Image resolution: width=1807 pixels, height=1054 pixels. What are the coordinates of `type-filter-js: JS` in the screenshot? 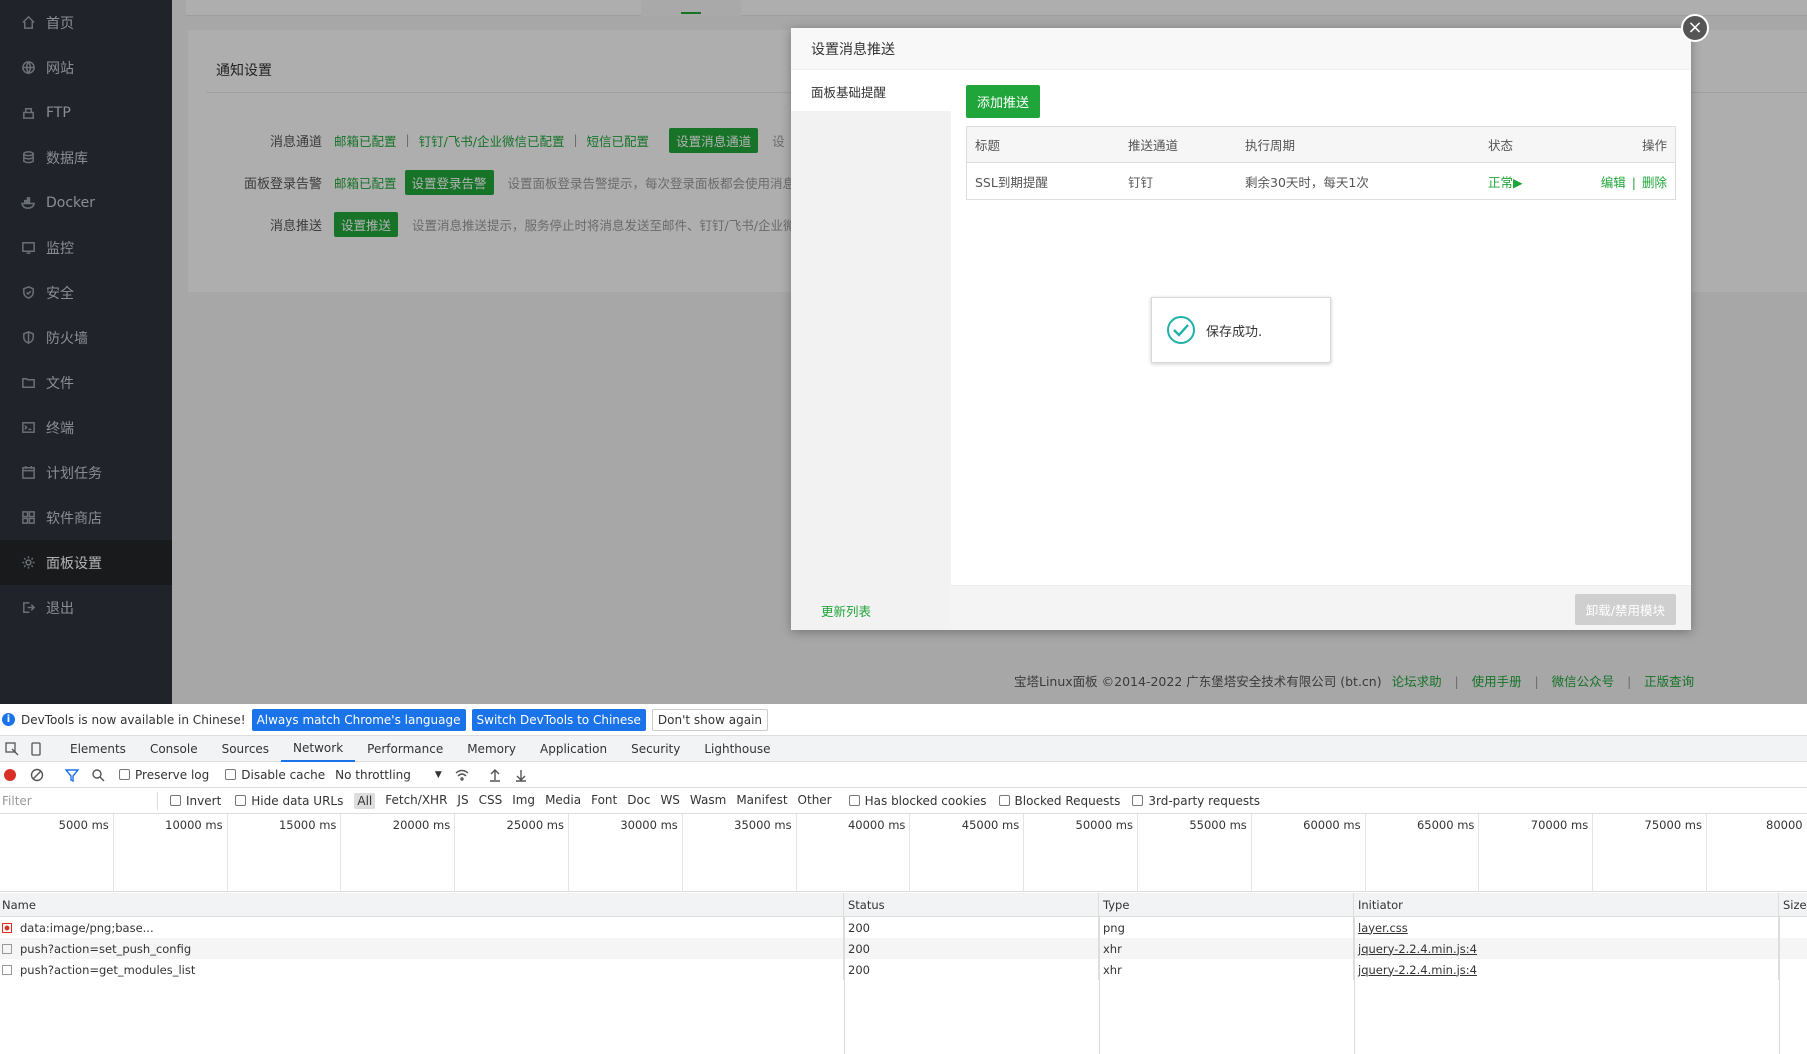 It's located at (462, 801).